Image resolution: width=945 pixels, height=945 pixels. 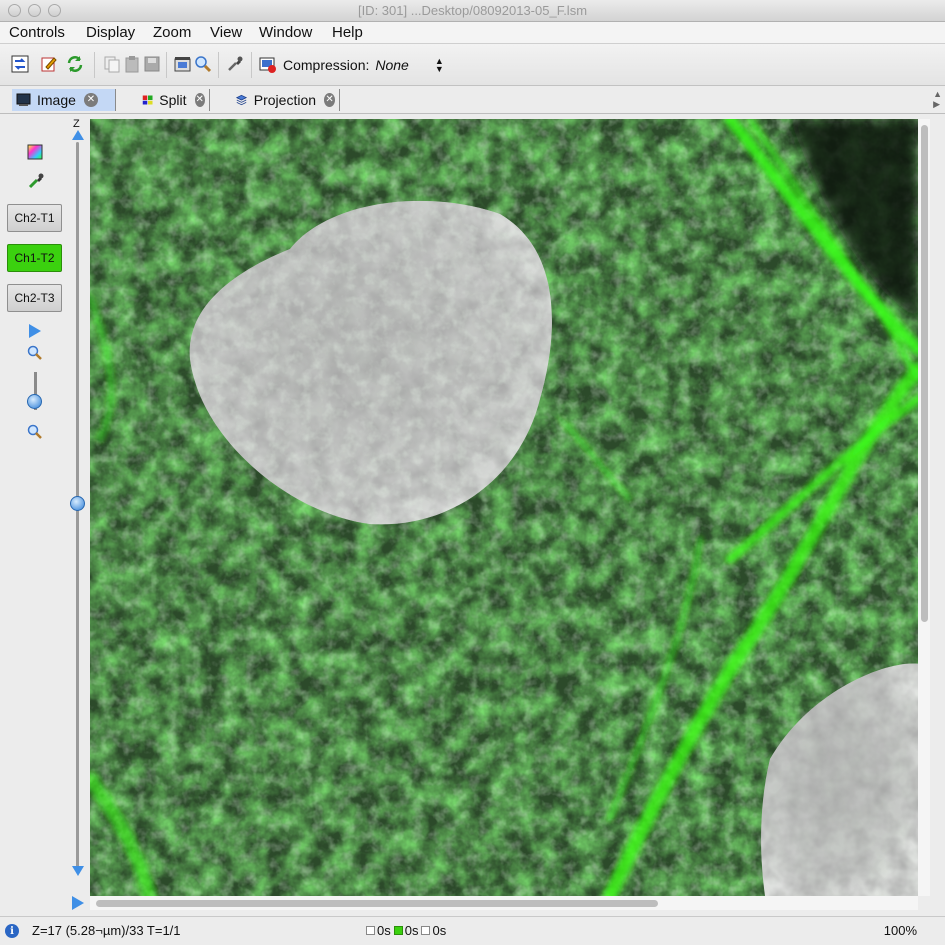 I want to click on zoom-in-icon, so click(x=35, y=353).